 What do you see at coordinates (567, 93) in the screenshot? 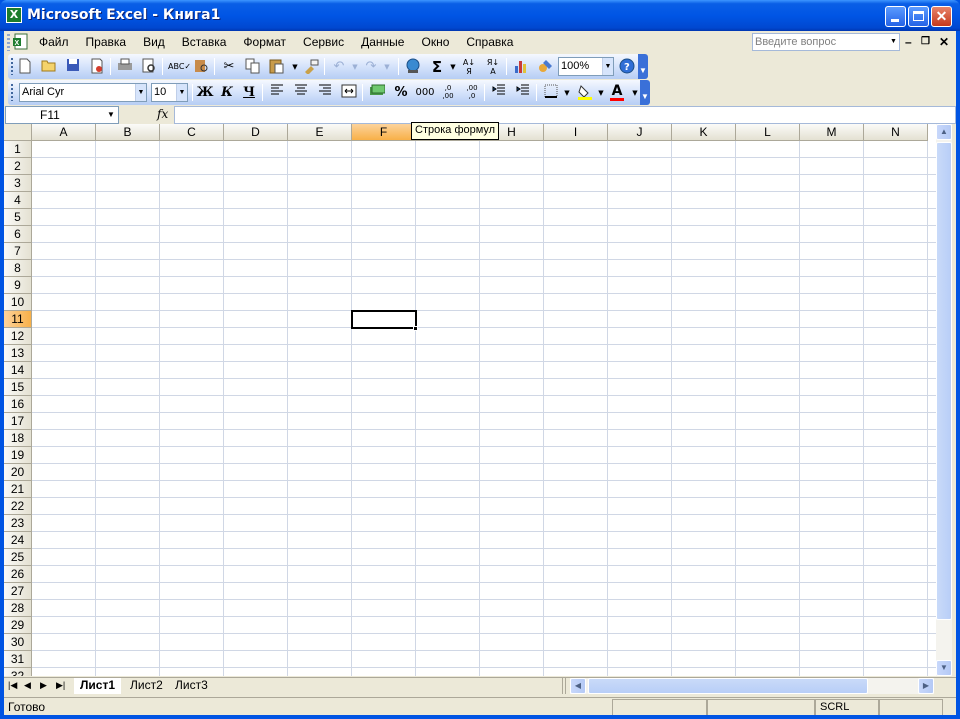
I see `borders-dropdown-icon: ▼` at bounding box center [567, 93].